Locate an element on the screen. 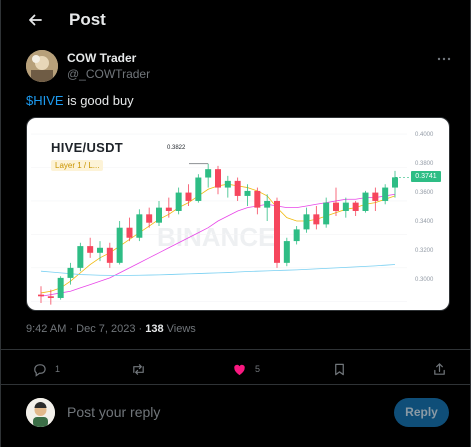 This screenshot has width=471, height=447. share-icon is located at coordinates (439, 368).